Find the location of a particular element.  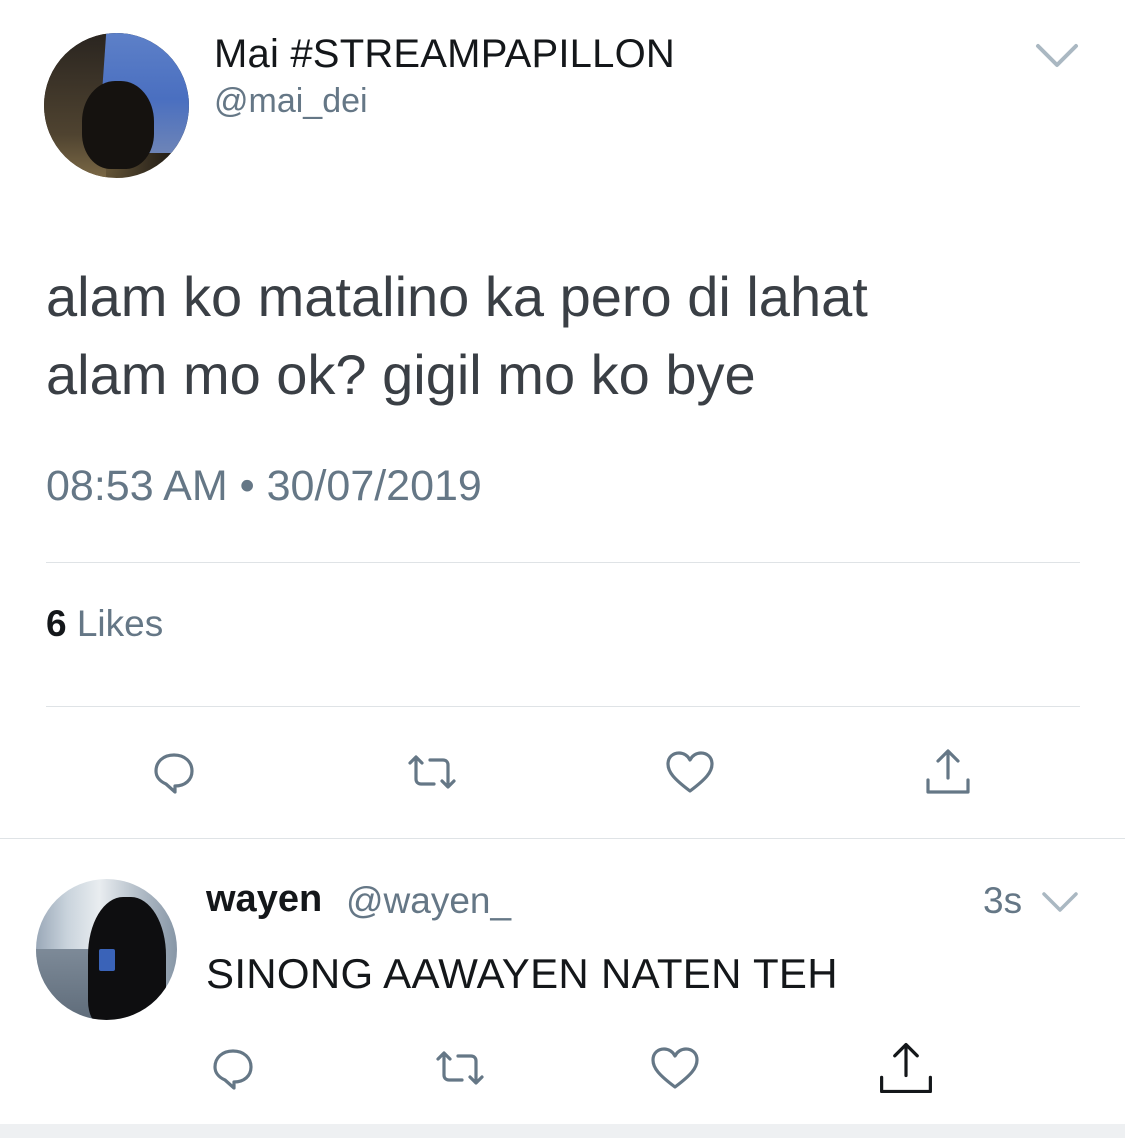

user-handle: @mai_dei is located at coordinates (291, 101).